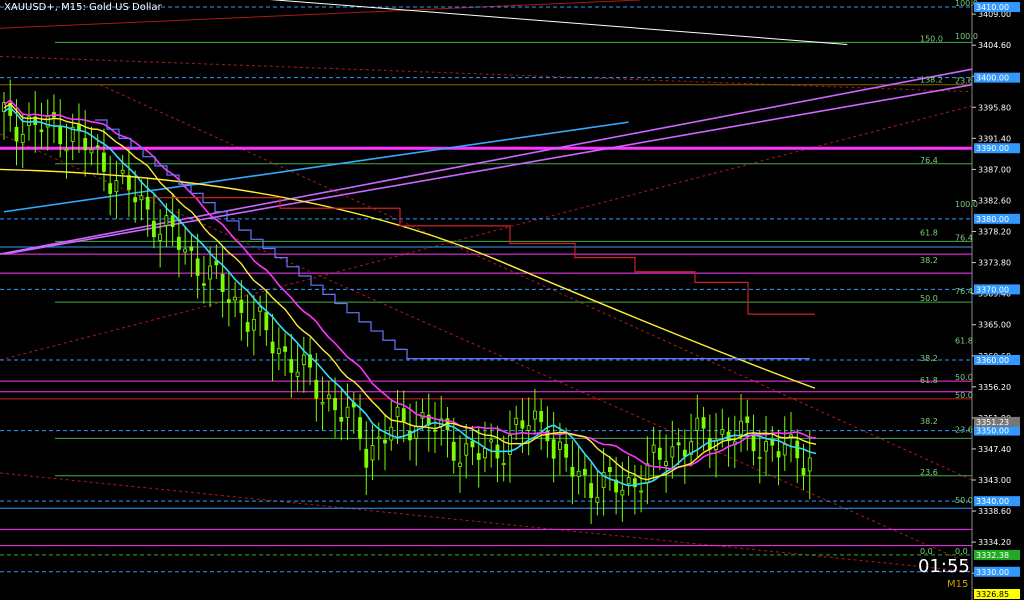  Describe the element at coordinates (929, 421) in the screenshot. I see `fib-level-label: 38.2` at that location.